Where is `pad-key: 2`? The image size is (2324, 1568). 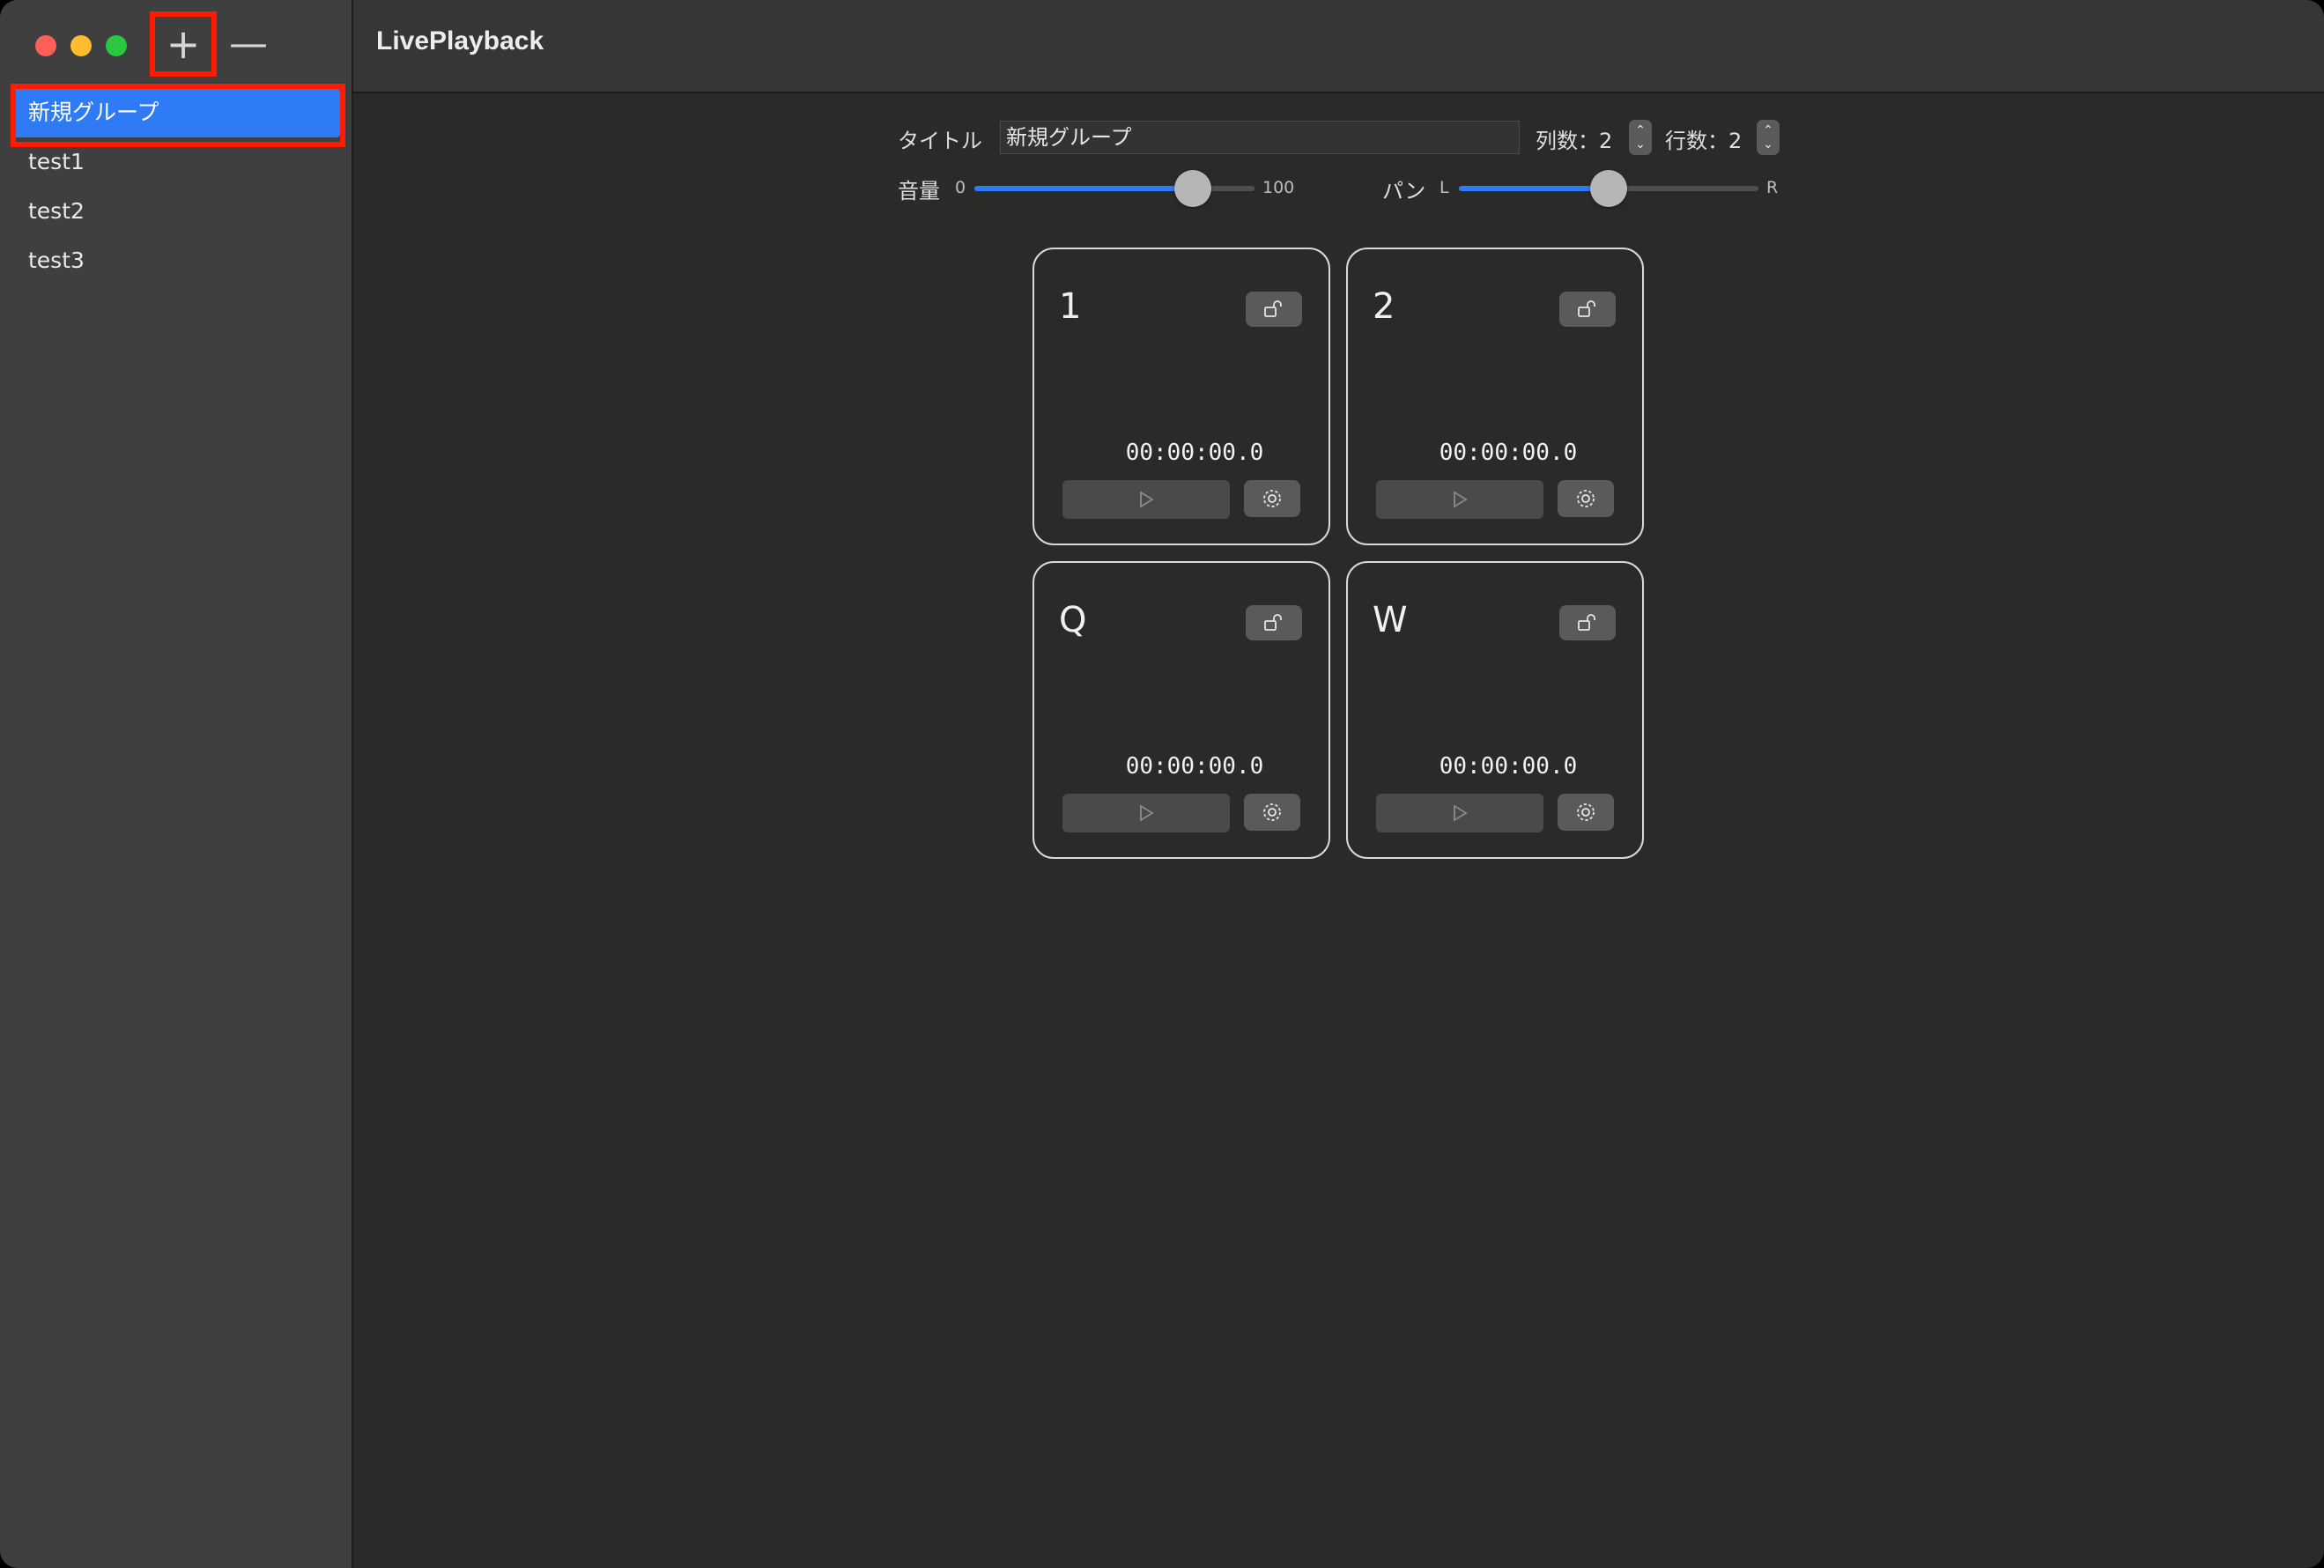
pad-key: 2 is located at coordinates (1384, 306).